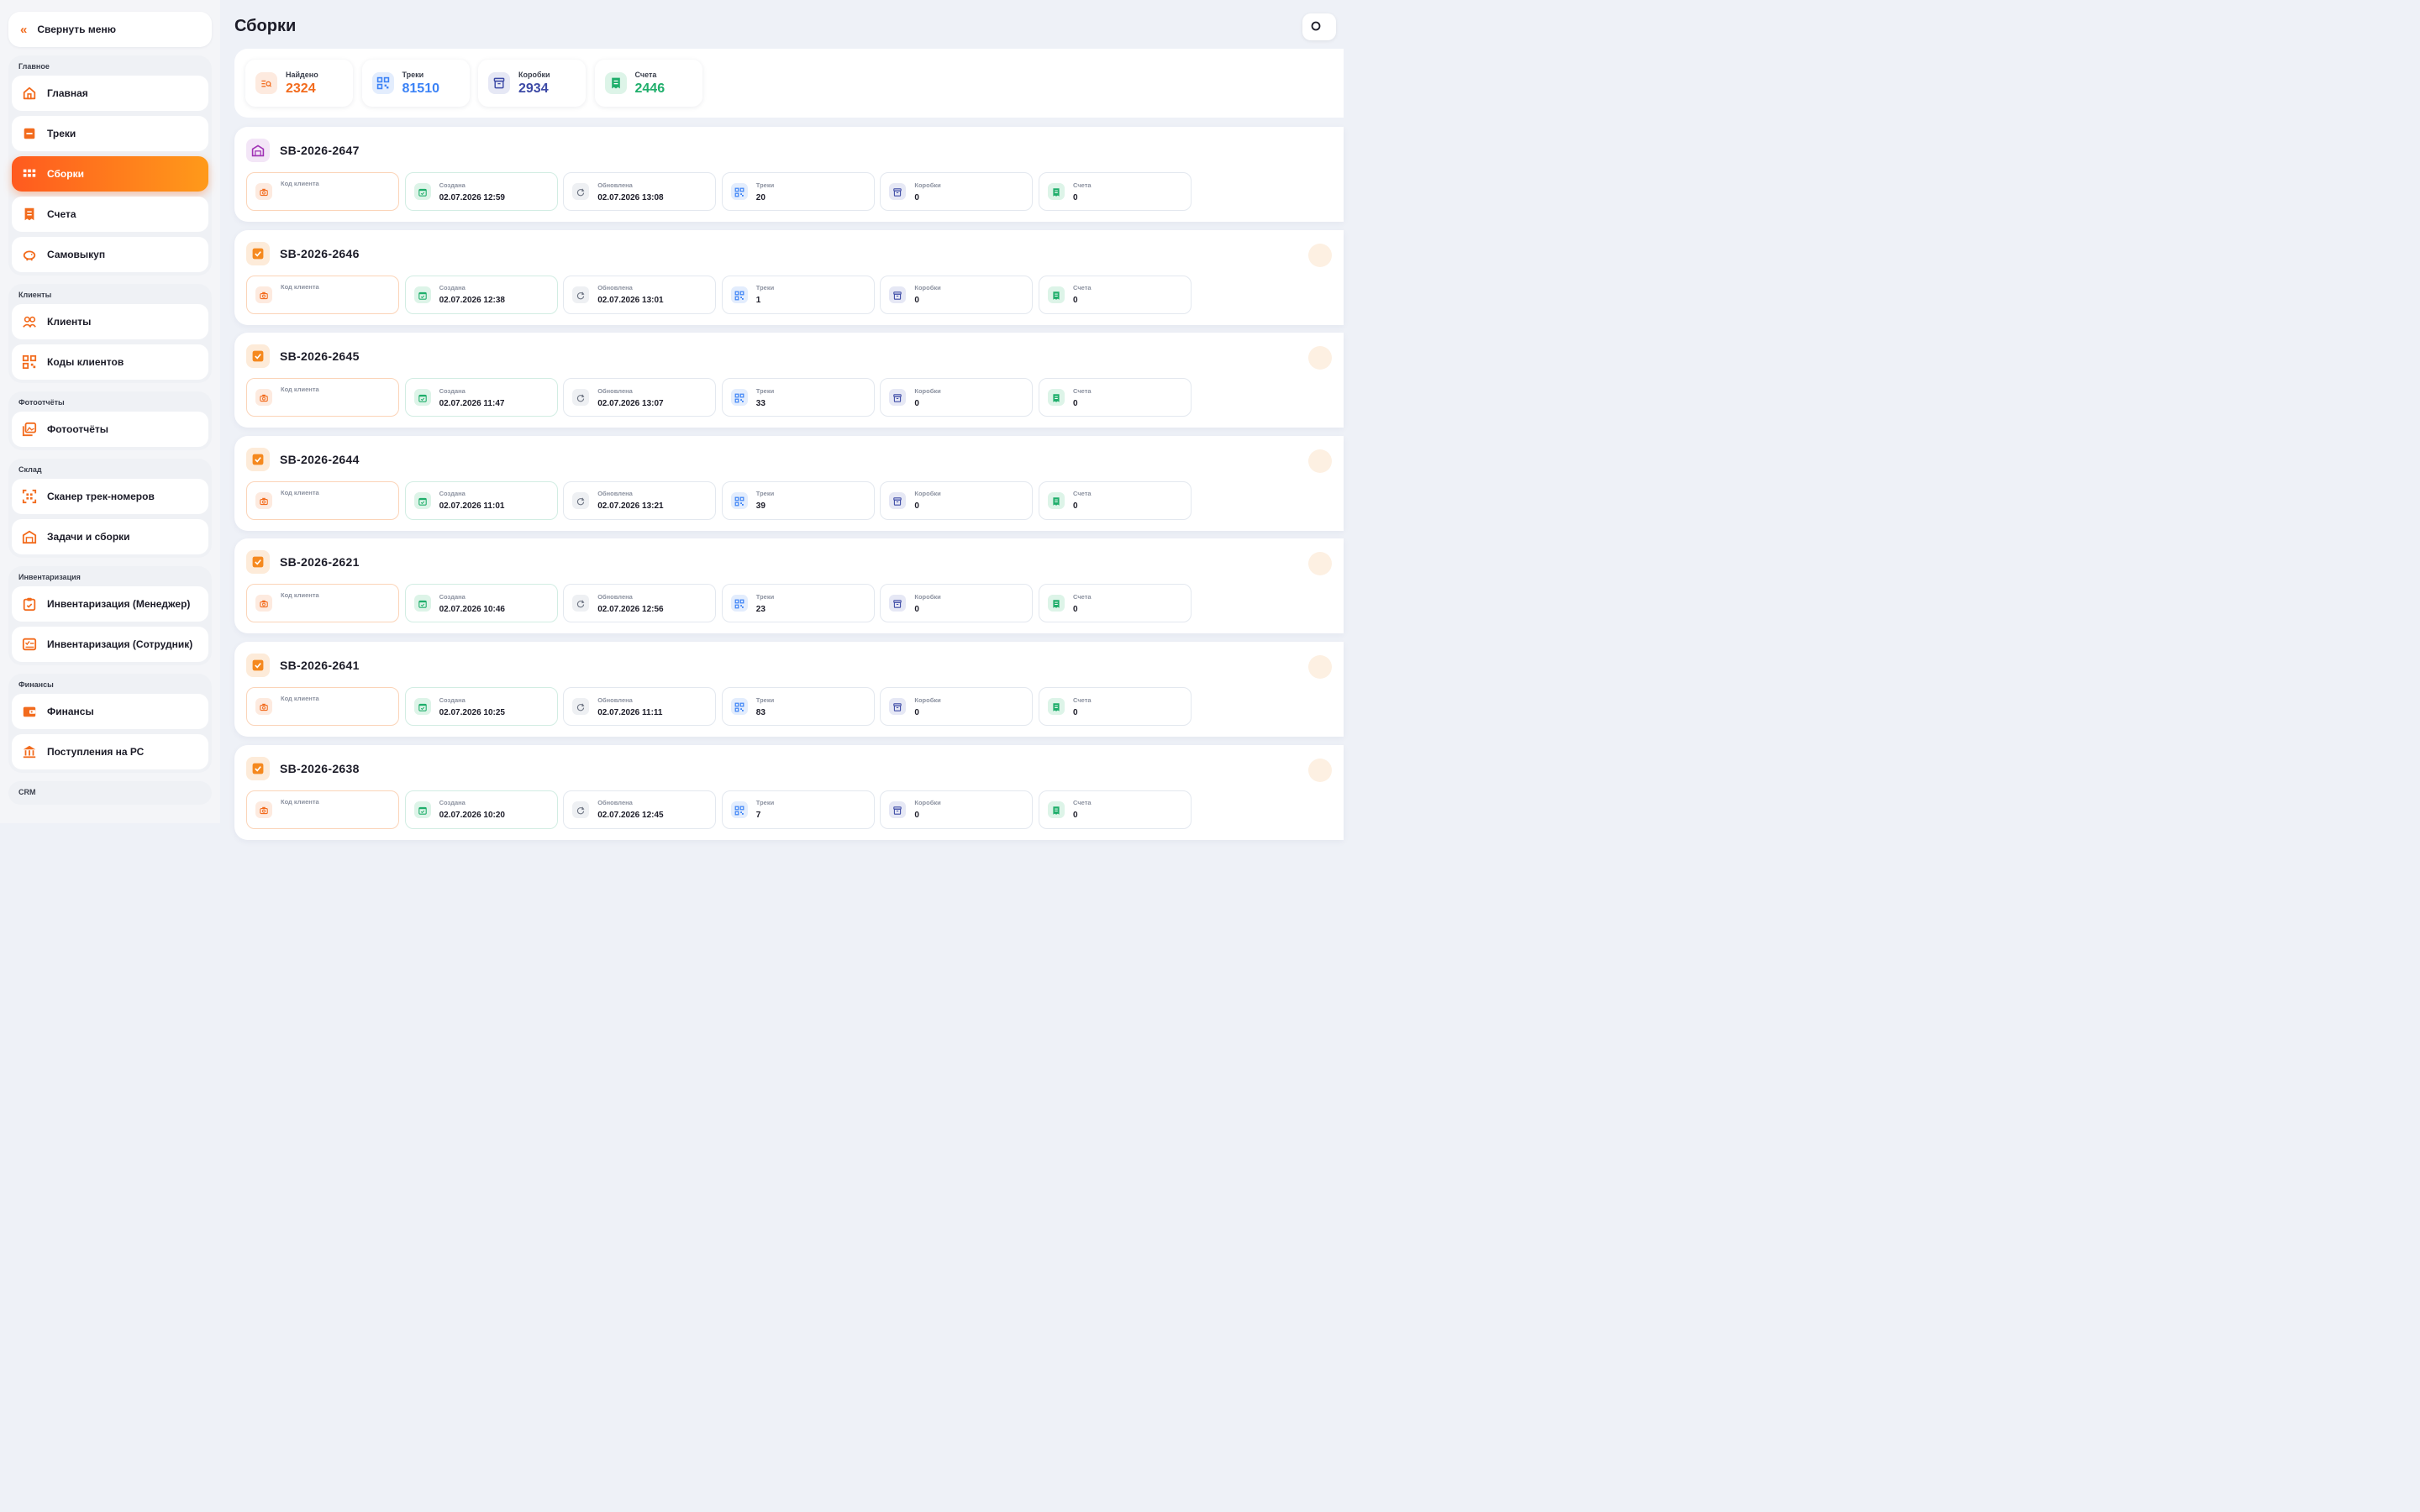 The image size is (2420, 1512). Describe the element at coordinates (300, 390) in the screenshot. I see `field-label: Код клиента` at that location.